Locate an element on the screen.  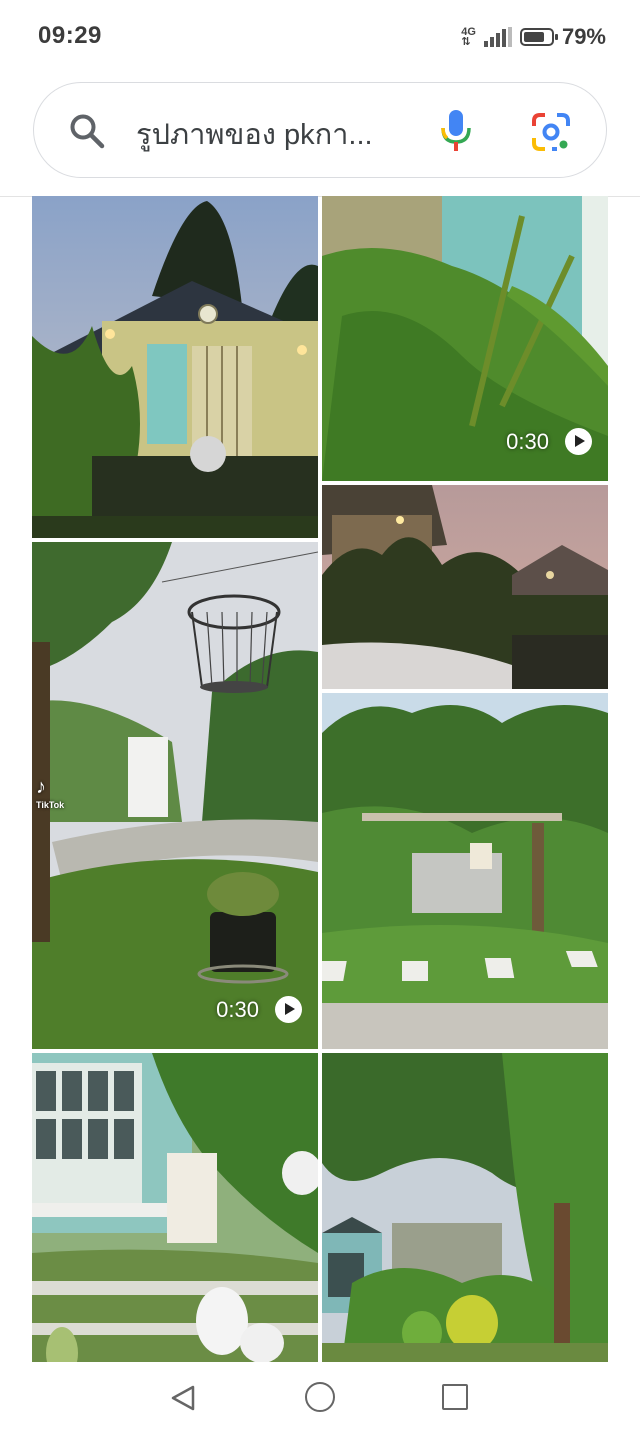
system-navigation-bar is located at coordinates (320, 1396).